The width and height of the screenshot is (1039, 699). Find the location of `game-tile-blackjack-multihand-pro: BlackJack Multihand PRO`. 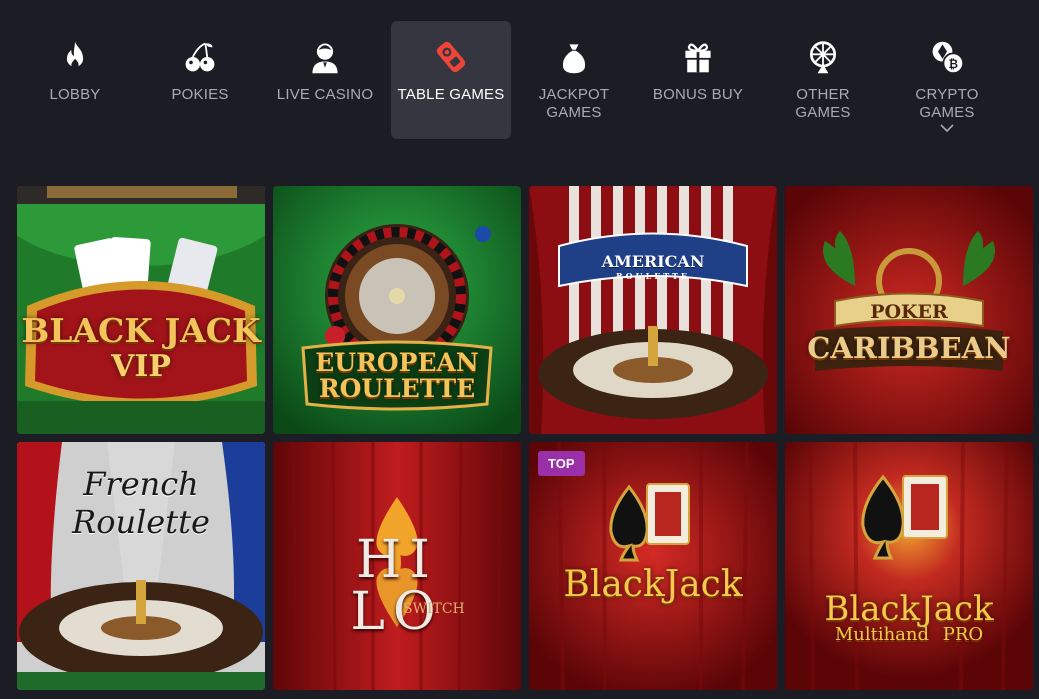

game-tile-blackjack-multihand-pro: BlackJack Multihand PRO is located at coordinates (909, 566).